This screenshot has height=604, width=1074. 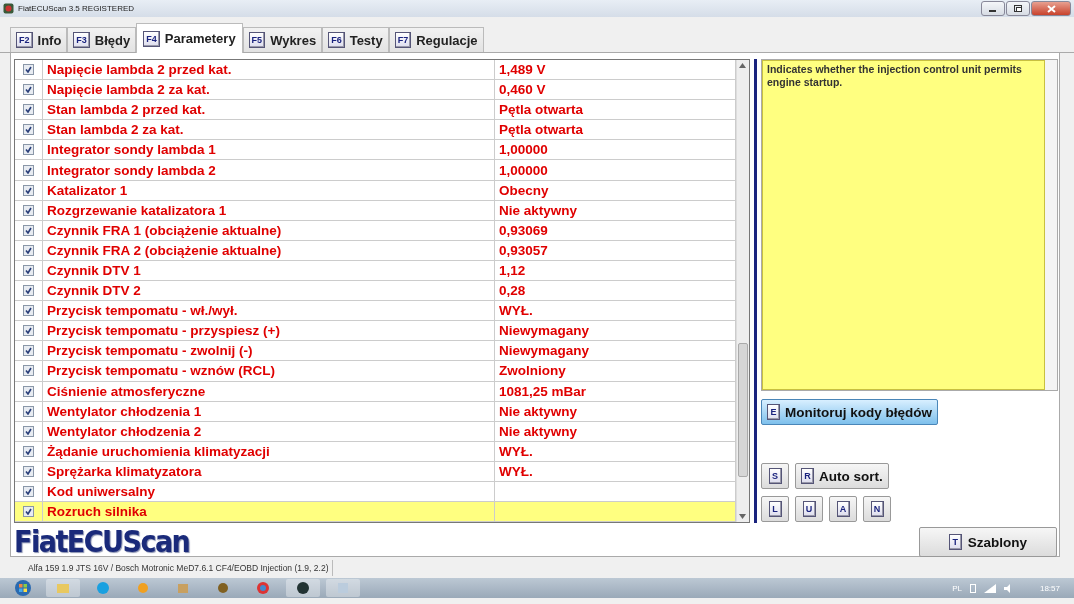 I want to click on description-text: Indicates whether the injection control unit permits engine startup., so click(x=903, y=225).